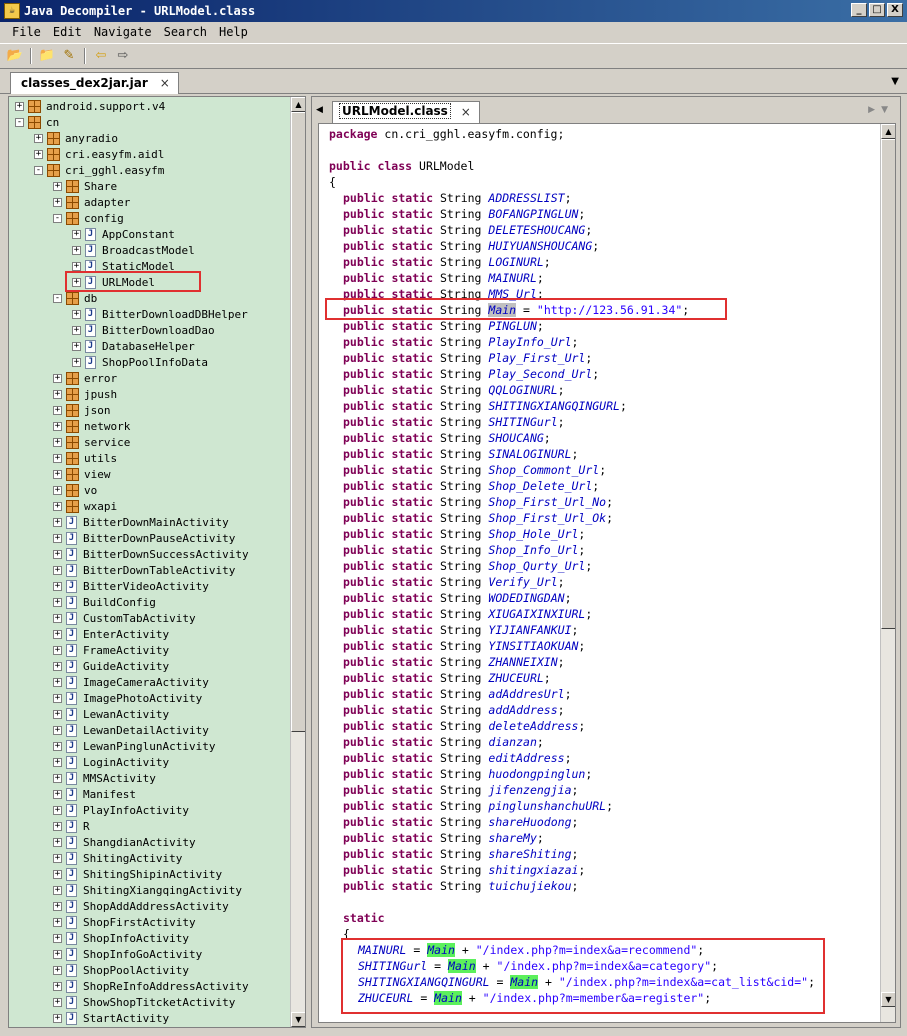 Image resolution: width=907 pixels, height=1036 pixels. Describe the element at coordinates (881, 110) in the screenshot. I see `tab-nav-arrows-icon: ▶▼` at that location.